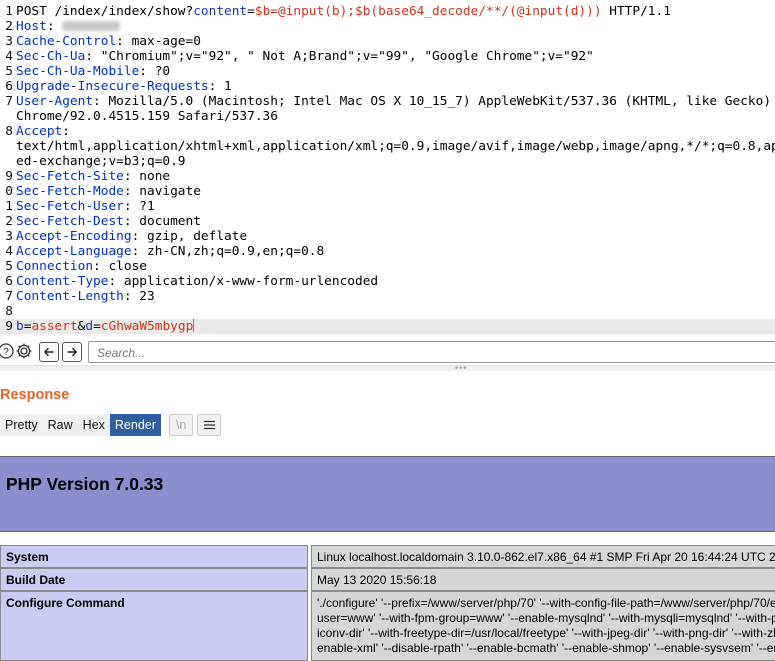 The height and width of the screenshot is (661, 775). Describe the element at coordinates (147, 176) in the screenshot. I see `code-token: : none` at that location.